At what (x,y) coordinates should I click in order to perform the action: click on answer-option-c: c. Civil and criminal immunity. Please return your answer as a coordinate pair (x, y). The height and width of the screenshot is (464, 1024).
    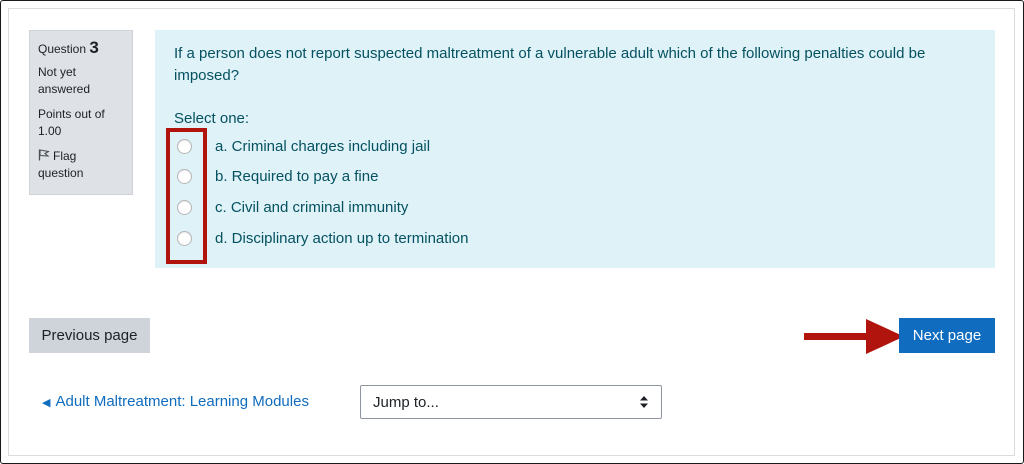
    Looking at the image, I should click on (377, 207).